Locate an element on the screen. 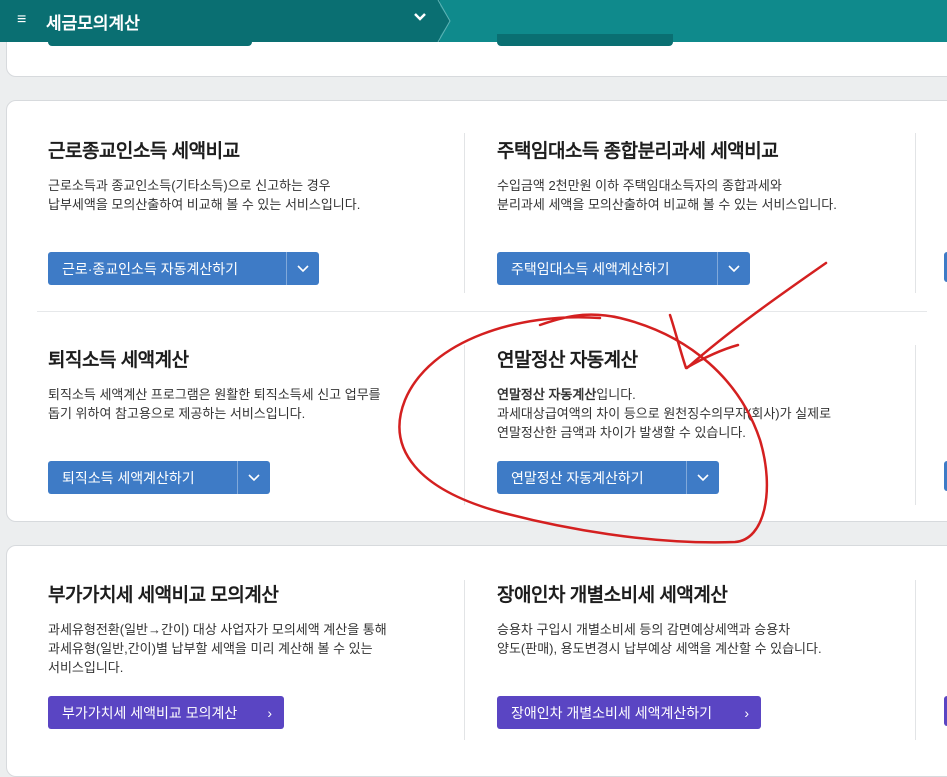 This screenshot has height=777, width=947. service-title: 부가가치세 세액비교 모의계산 is located at coordinates (163, 595).